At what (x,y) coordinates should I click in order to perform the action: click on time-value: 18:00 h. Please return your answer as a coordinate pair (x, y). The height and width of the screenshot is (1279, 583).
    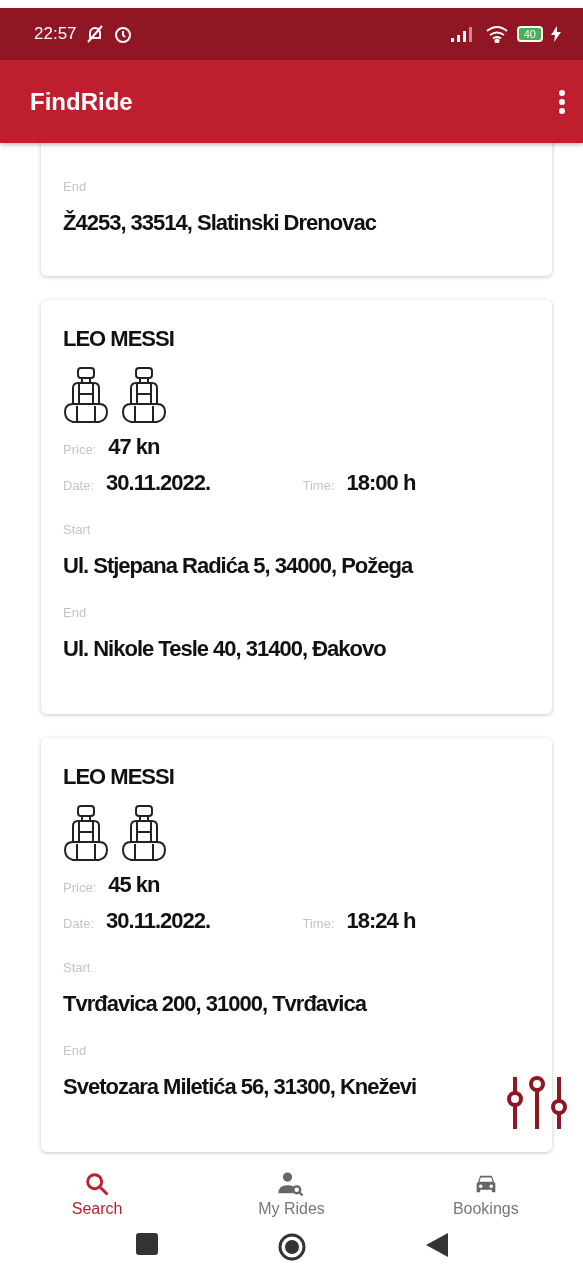
    Looking at the image, I should click on (381, 483).